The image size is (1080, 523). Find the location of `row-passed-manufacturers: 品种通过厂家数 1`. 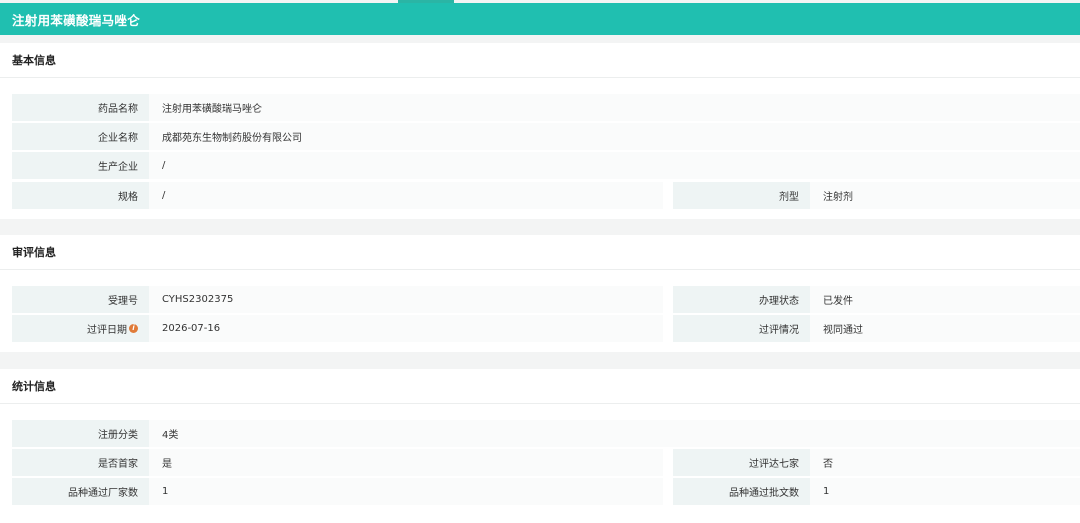

row-passed-manufacturers: 品种通过厂家数 1 is located at coordinates (337, 491).